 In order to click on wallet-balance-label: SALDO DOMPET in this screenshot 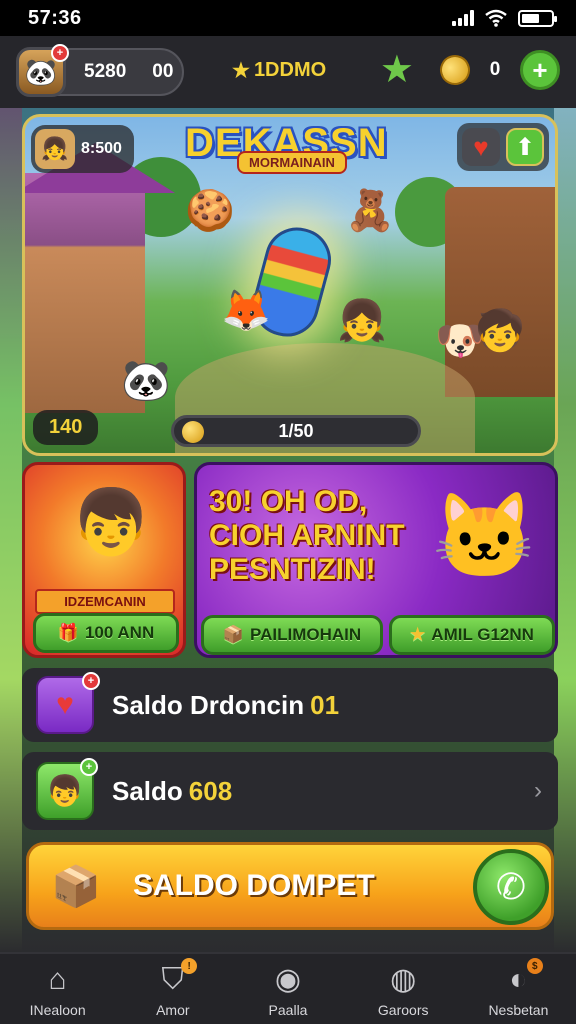, I will do `click(254, 885)`.